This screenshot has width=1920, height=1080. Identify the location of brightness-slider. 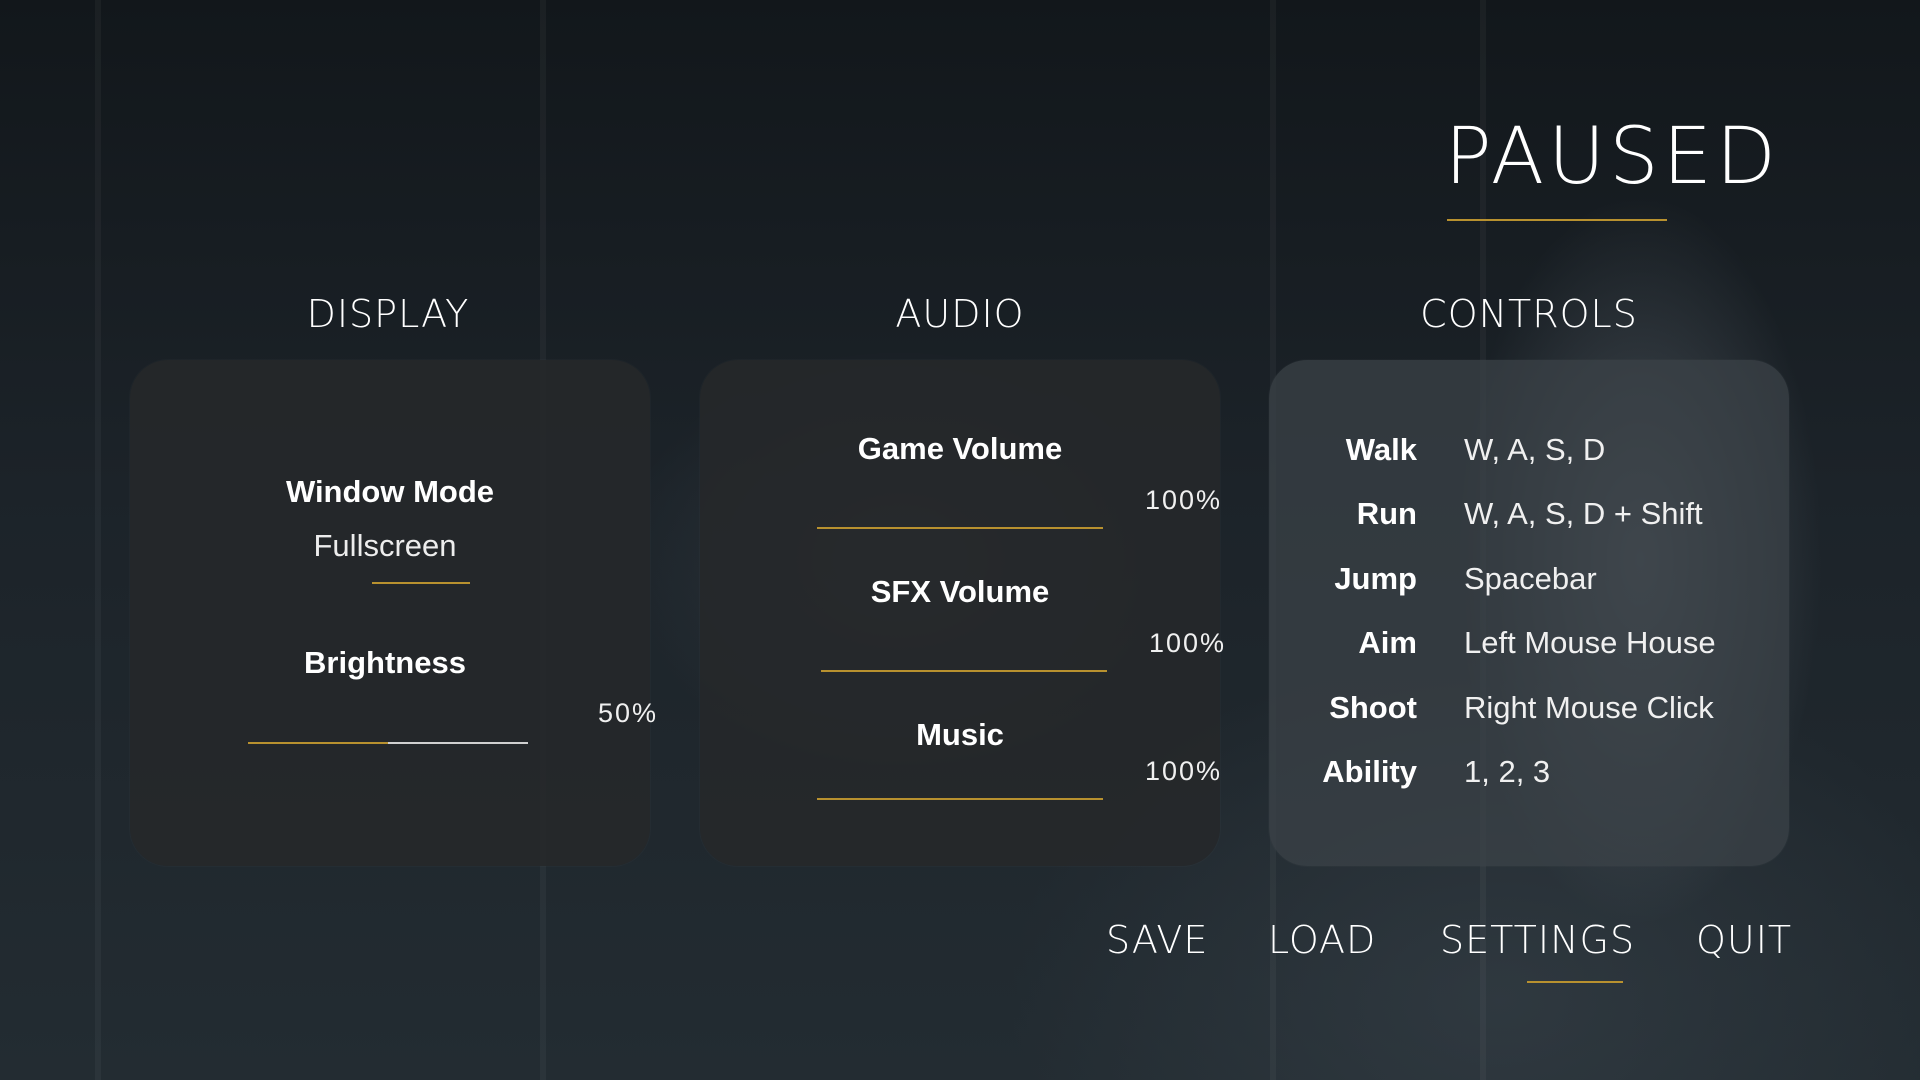
(388, 743).